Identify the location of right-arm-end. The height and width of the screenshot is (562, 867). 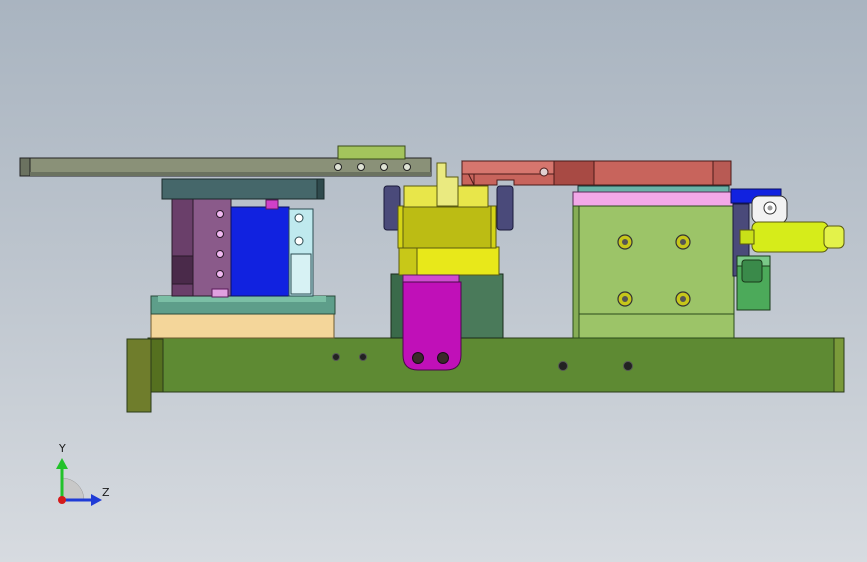
(722, 173).